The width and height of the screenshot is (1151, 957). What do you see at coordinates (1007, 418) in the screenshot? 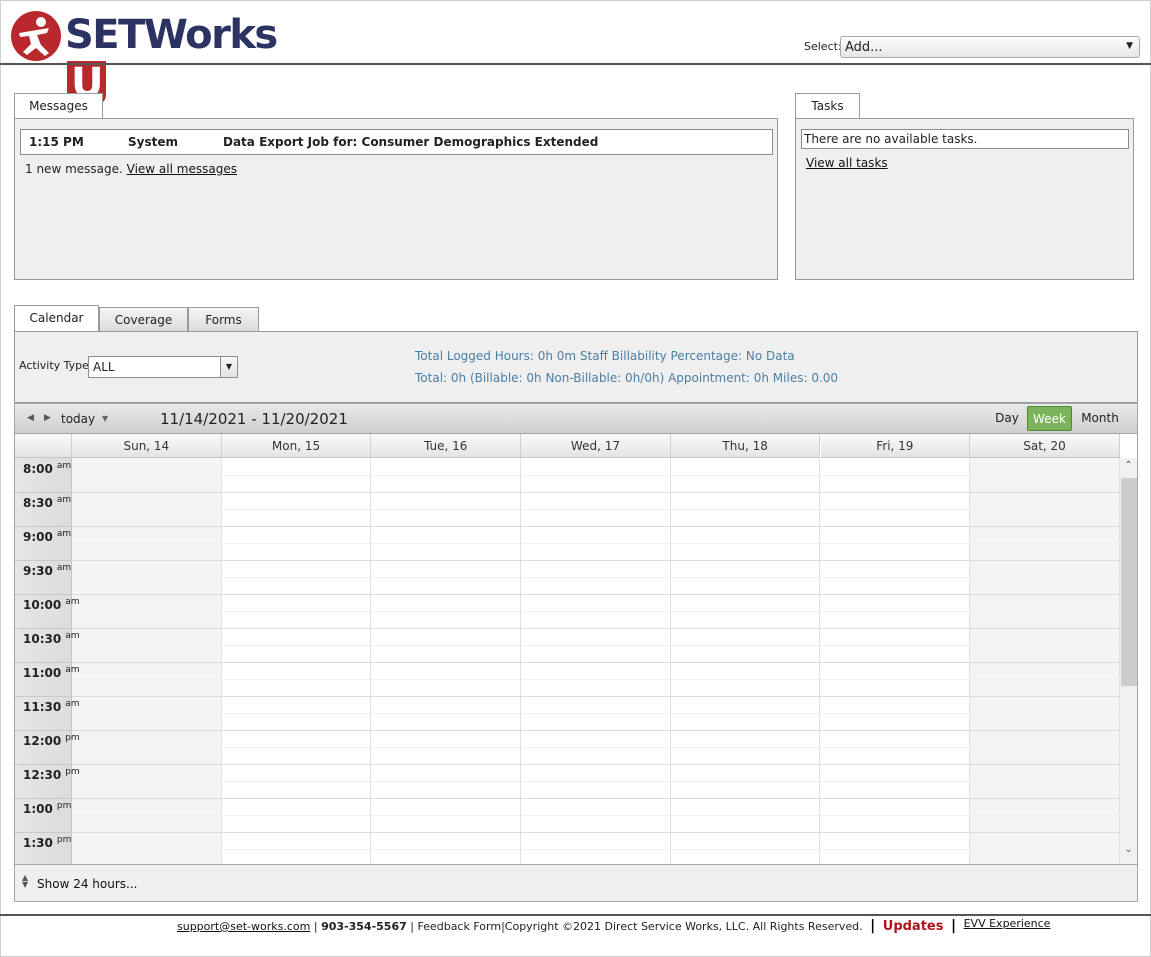
I see `view-day-button: Day` at bounding box center [1007, 418].